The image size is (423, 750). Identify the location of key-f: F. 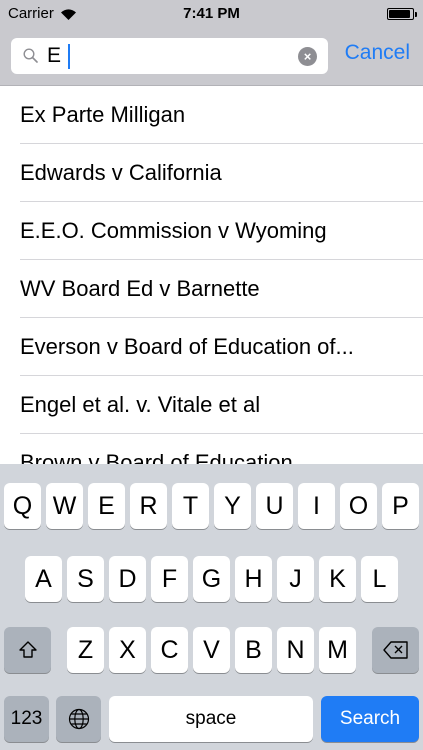
(169, 579).